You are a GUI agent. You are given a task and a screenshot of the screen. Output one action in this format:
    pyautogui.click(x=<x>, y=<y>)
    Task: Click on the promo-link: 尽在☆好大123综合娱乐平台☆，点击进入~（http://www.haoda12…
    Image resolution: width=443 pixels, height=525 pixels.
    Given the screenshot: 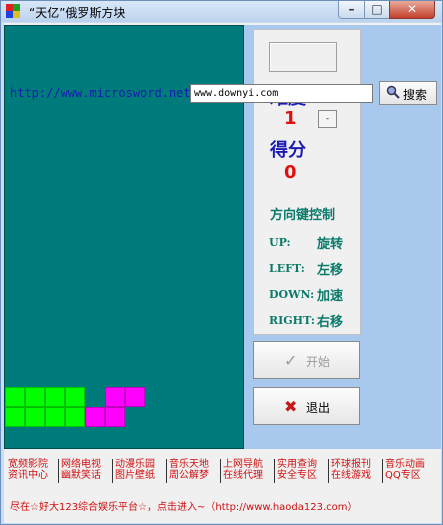 What is the action you would take?
    pyautogui.click(x=184, y=505)
    